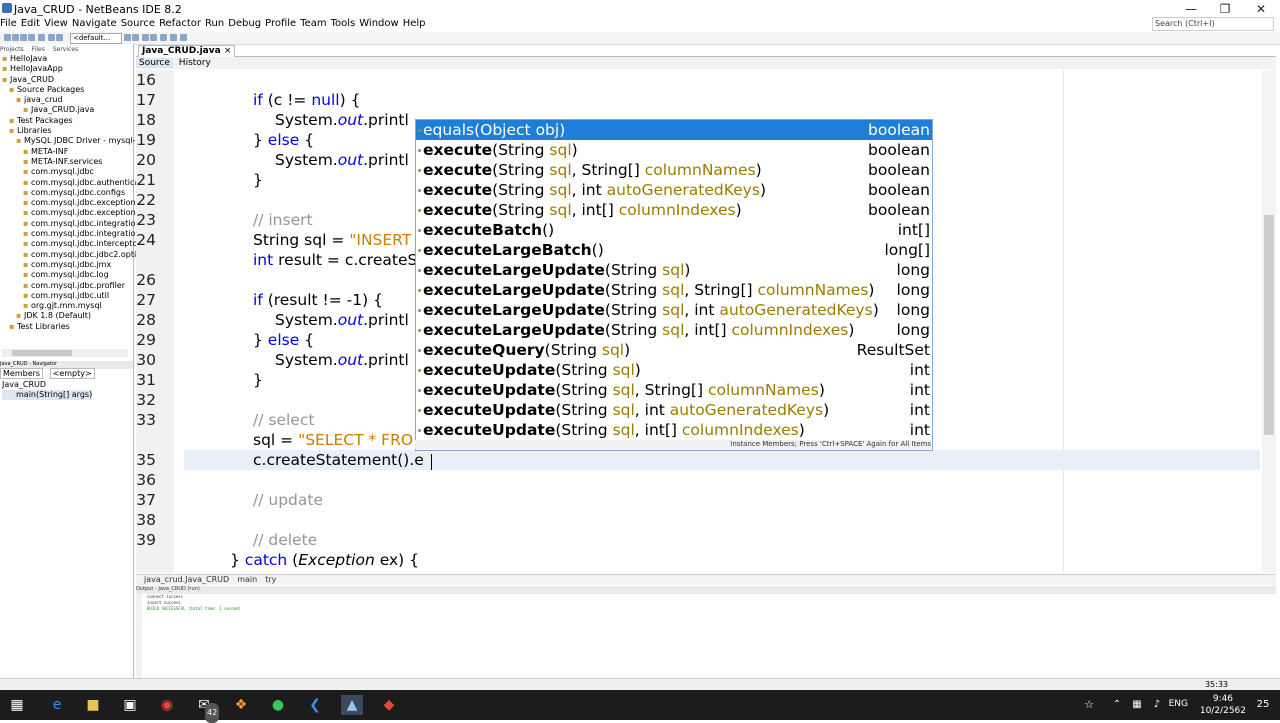 Image resolution: width=1280 pixels, height=723 pixels. I want to click on tree-node: ▪ com.mysql.jdbc.profiler, so click(74, 286).